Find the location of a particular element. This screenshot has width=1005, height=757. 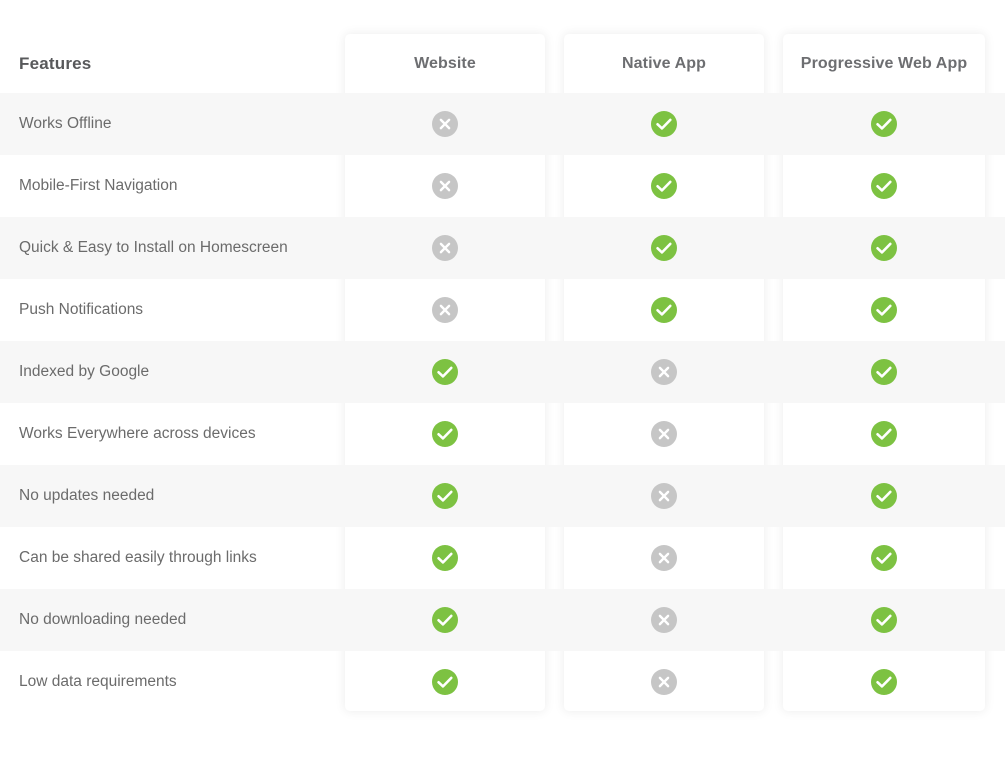

feature-label: Indexed by Google is located at coordinates (84, 371).